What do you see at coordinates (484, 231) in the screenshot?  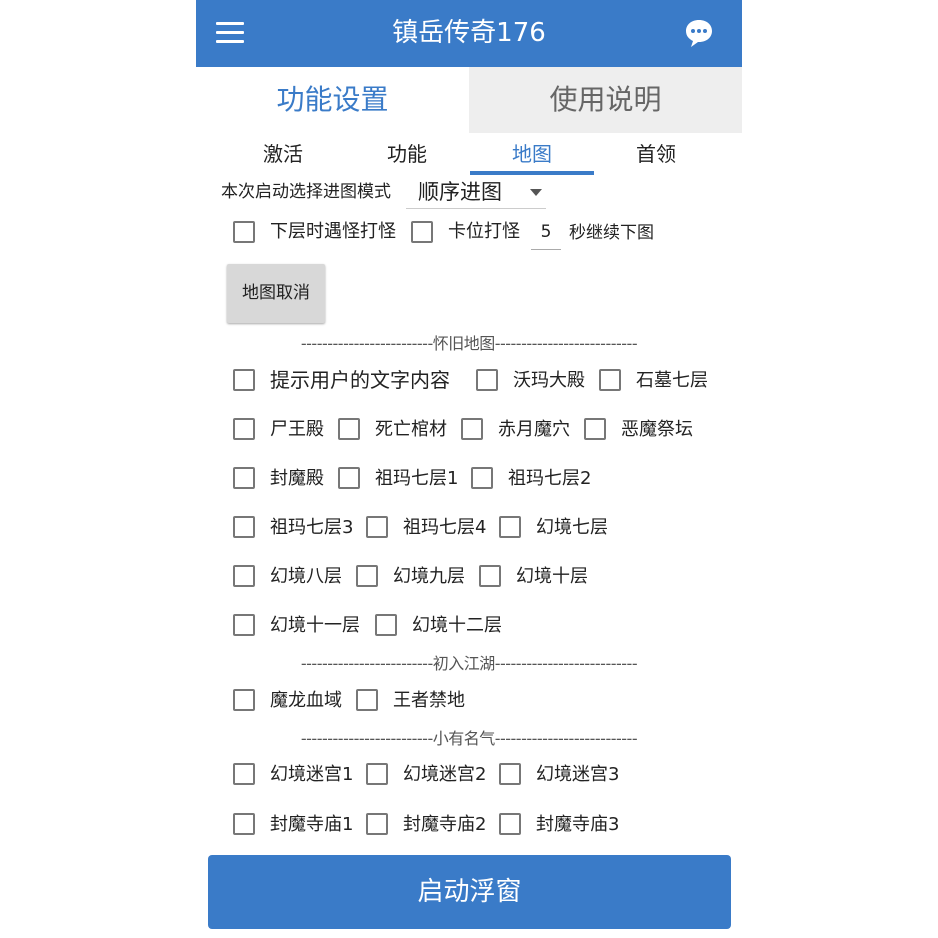 I see `label-position-fight: 卡位打怪` at bounding box center [484, 231].